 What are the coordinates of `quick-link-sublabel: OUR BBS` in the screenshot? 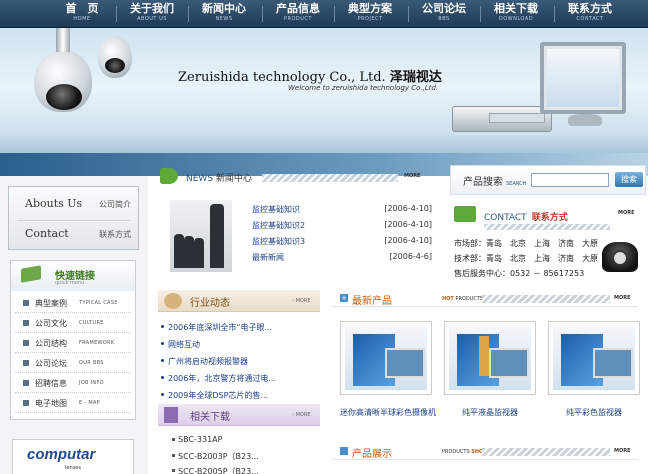 It's located at (91, 363).